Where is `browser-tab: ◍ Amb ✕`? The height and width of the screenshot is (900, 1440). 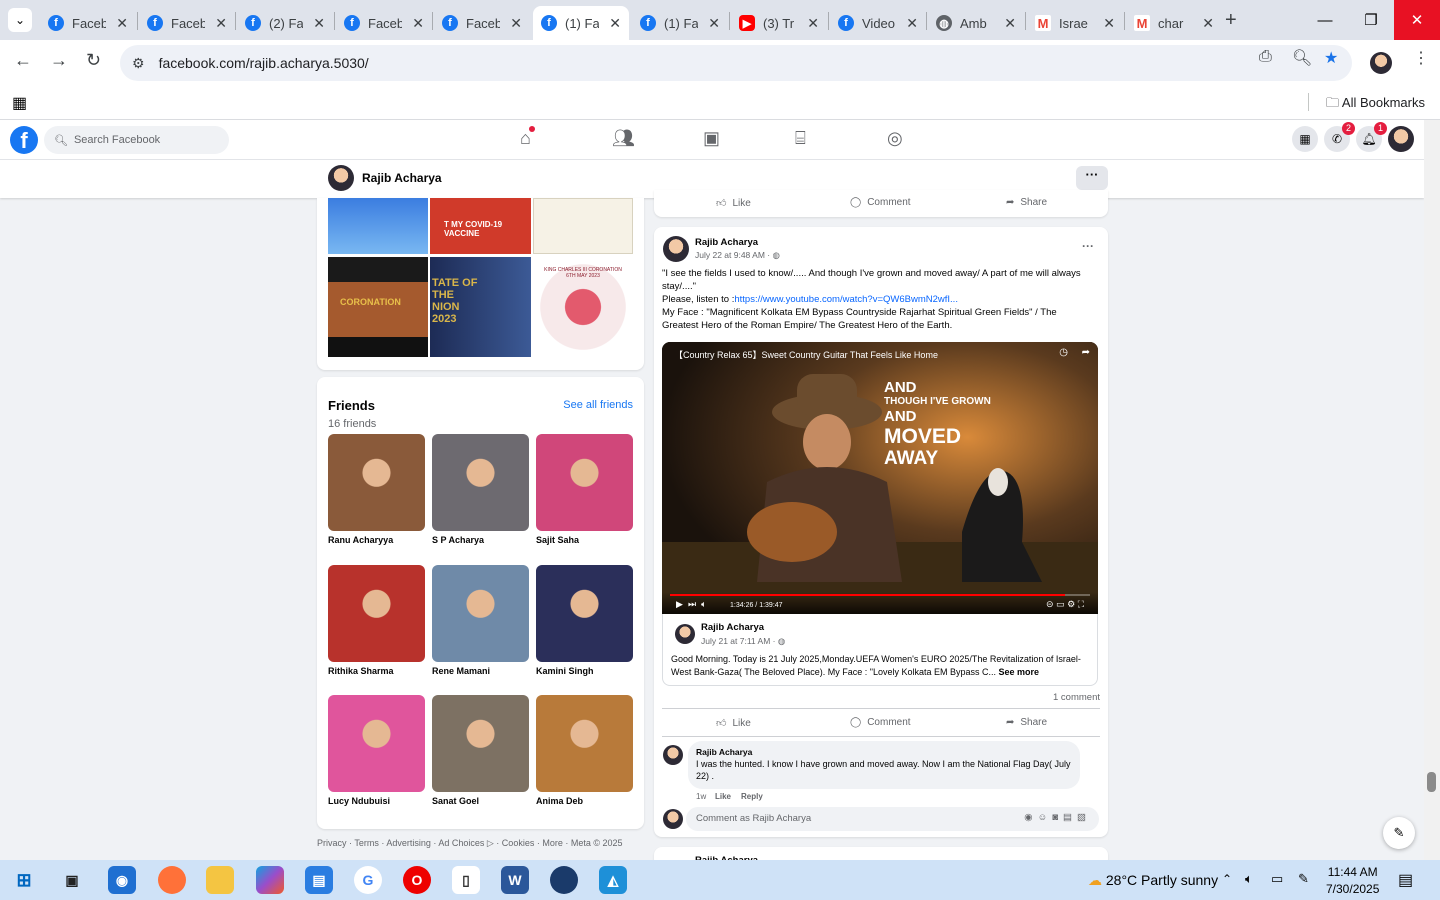 browser-tab: ◍ Amb ✕ is located at coordinates (976, 23).